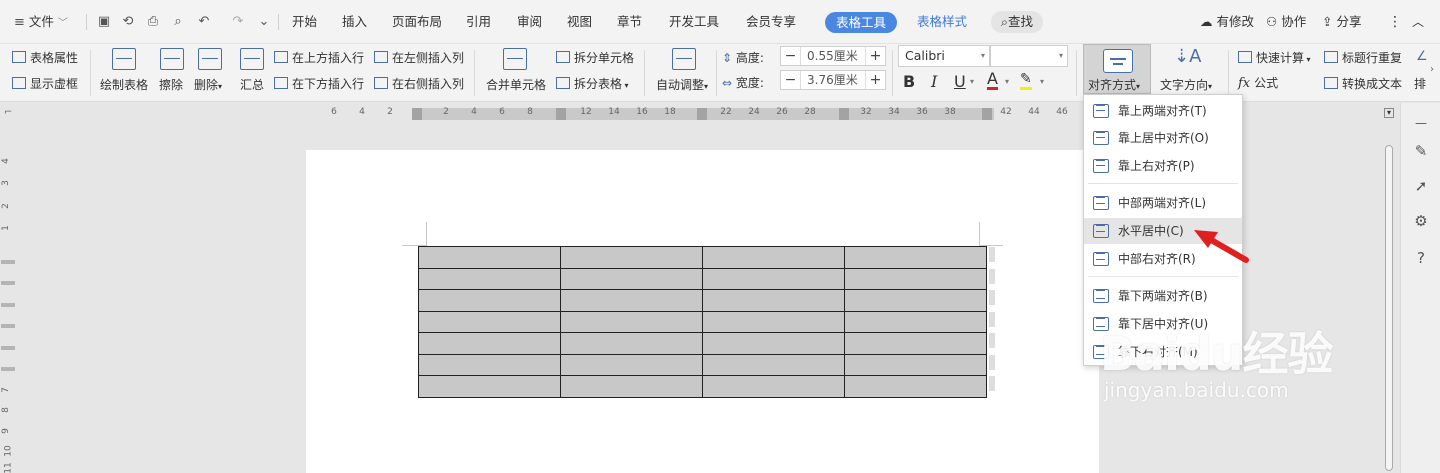 The width and height of the screenshot is (1440, 473). I want to click on collapse-icon: ︿, so click(1418, 22).